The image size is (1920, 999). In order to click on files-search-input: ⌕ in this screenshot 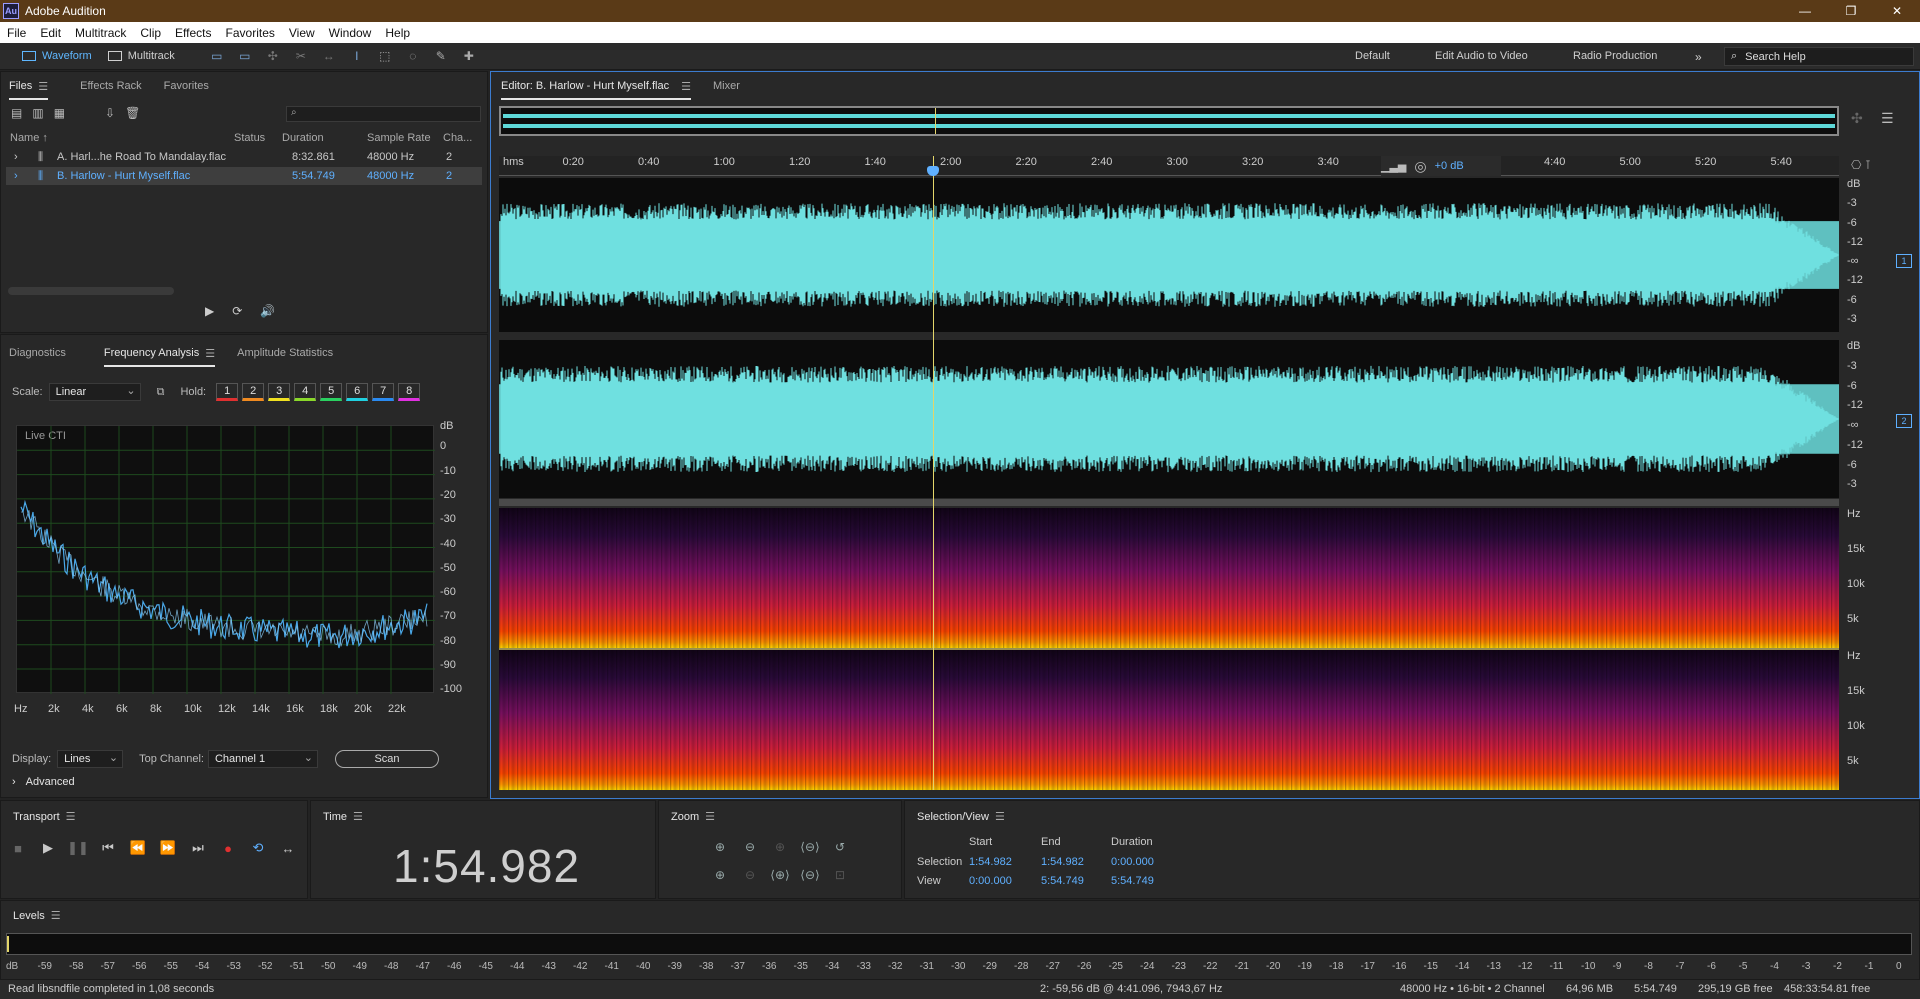, I will do `click(383, 114)`.